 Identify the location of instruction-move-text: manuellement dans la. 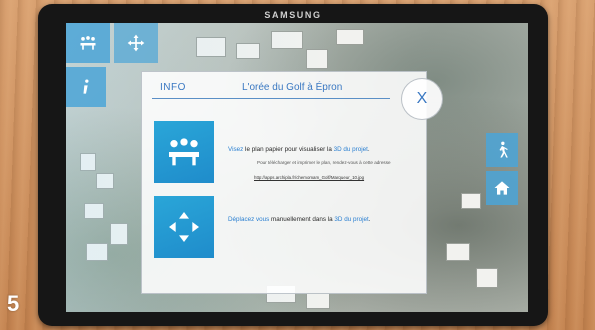
(302, 219).